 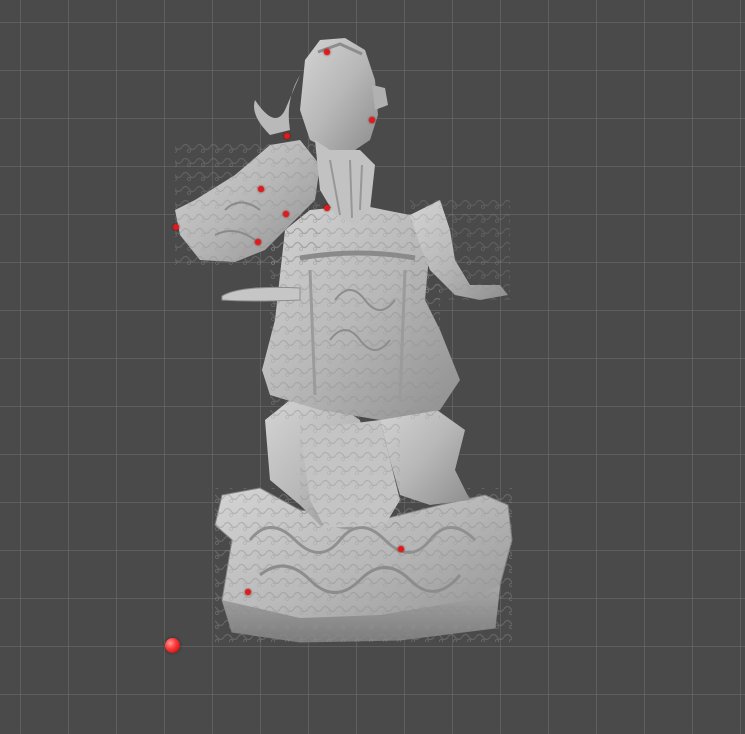 What do you see at coordinates (172, 645) in the screenshot?
I see `pivot-sphere-icon` at bounding box center [172, 645].